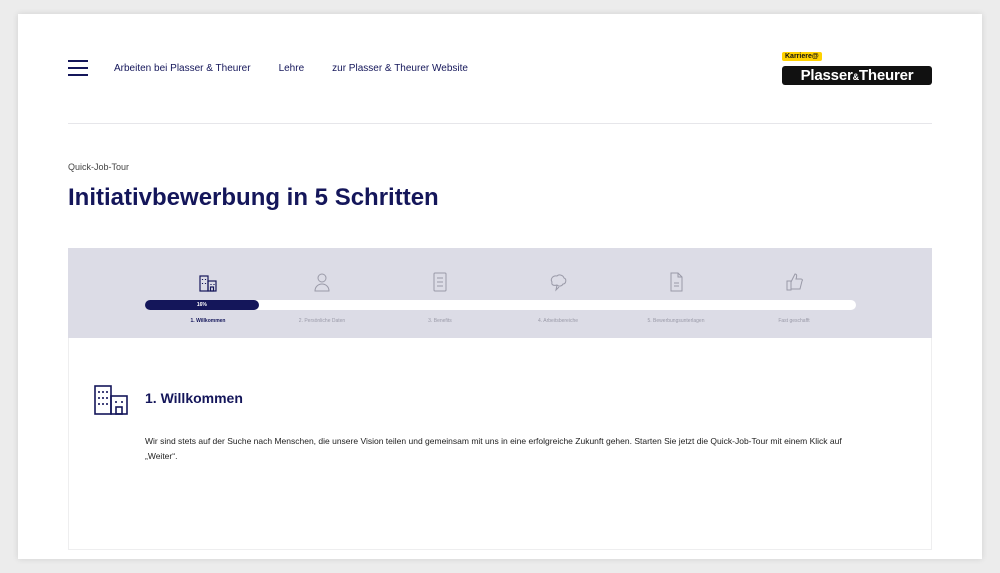 This screenshot has width=1000, height=573. I want to click on step-label-arbeitsbereiche: 4. Arbeitsbereiche, so click(558, 321).